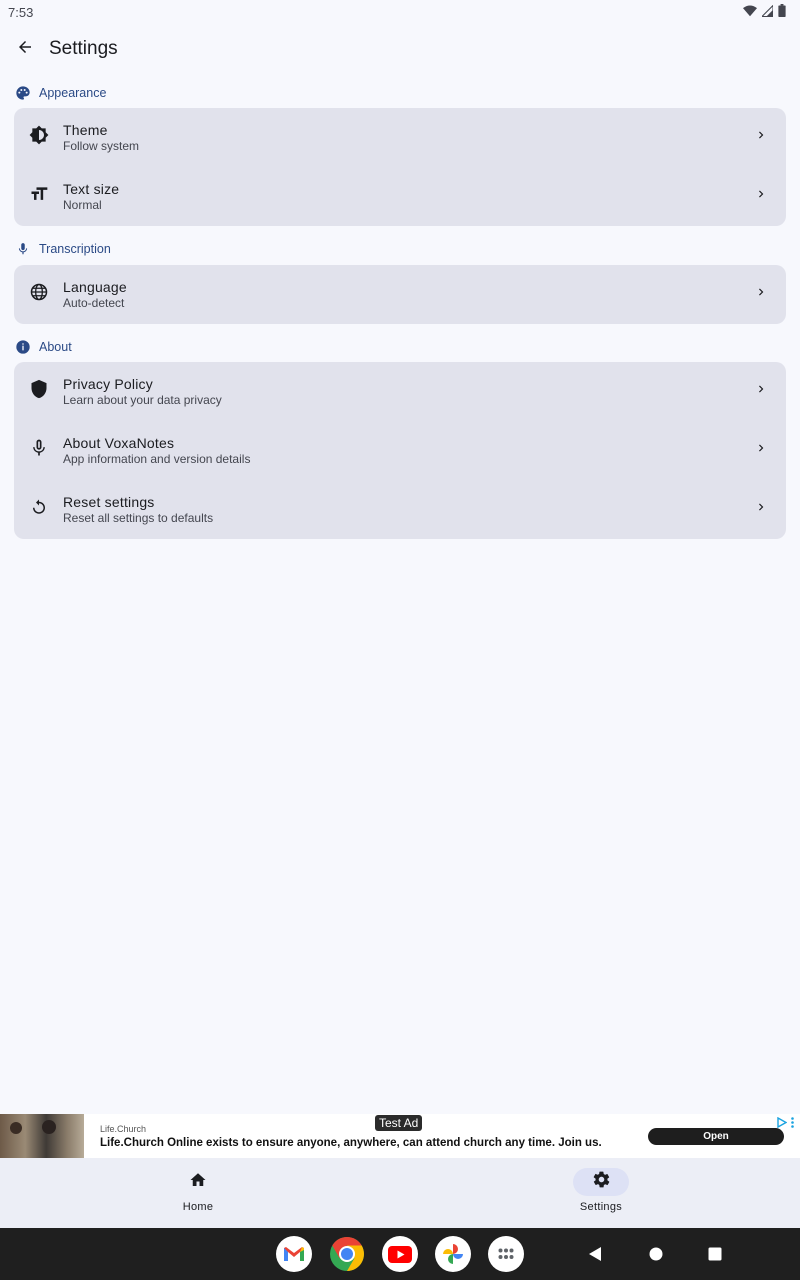 This screenshot has height=1280, width=800. I want to click on nav-item-home: Home, so click(198, 1193).